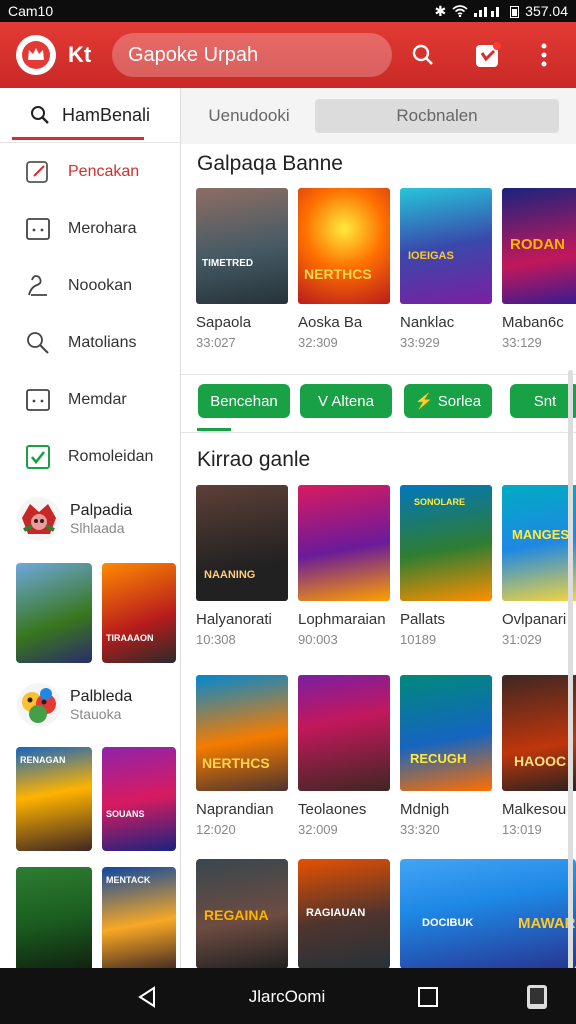  Describe the element at coordinates (104, 171) in the screenshot. I see `sidebar-item-label: Pencakan` at that location.